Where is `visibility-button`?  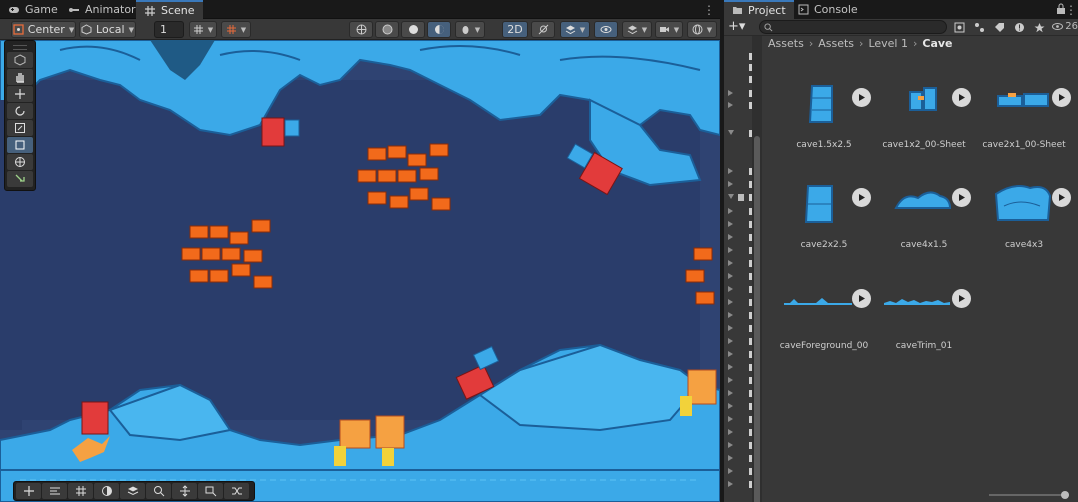 visibility-button is located at coordinates (606, 29).